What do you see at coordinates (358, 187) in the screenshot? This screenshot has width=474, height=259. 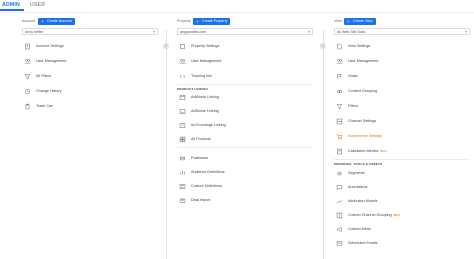 I see `menu-item-label: Annotations` at bounding box center [358, 187].